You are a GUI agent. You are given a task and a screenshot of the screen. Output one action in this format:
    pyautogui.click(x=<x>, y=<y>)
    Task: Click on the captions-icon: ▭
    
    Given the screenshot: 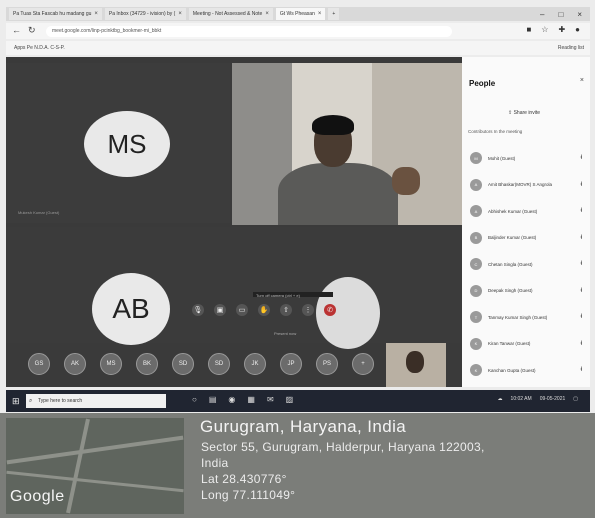 What is the action you would take?
    pyautogui.click(x=242, y=310)
    